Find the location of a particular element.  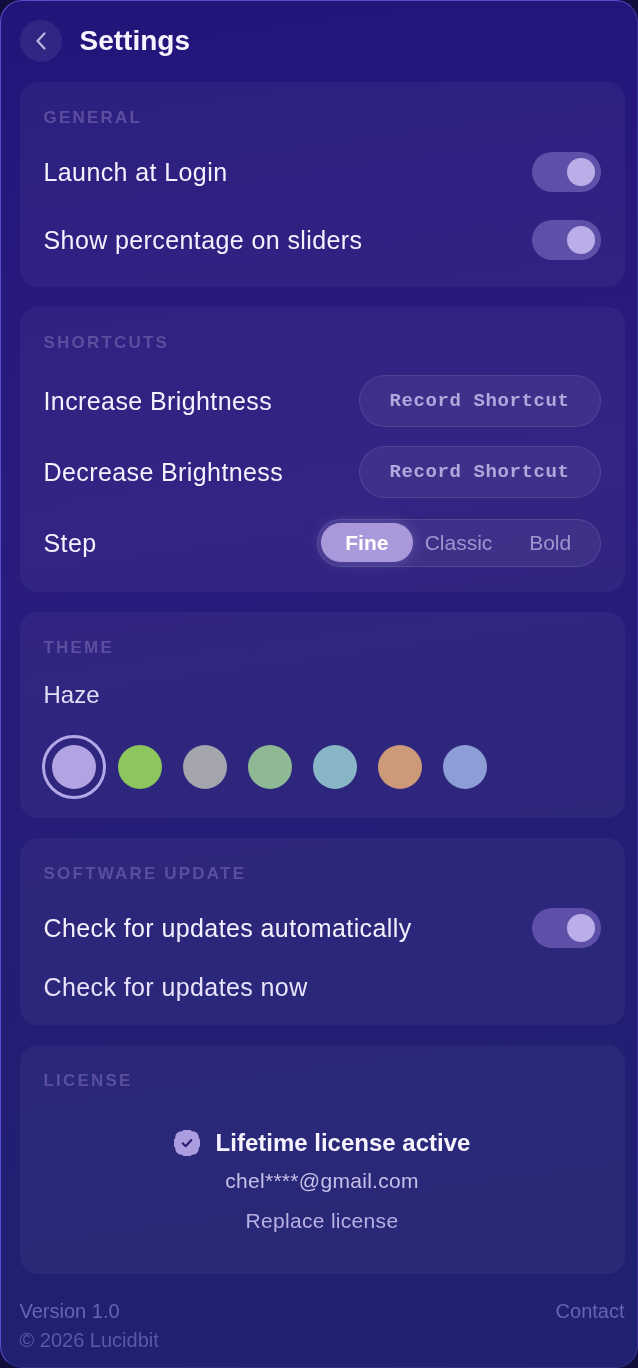

back-chevron-icon is located at coordinates (40, 40).